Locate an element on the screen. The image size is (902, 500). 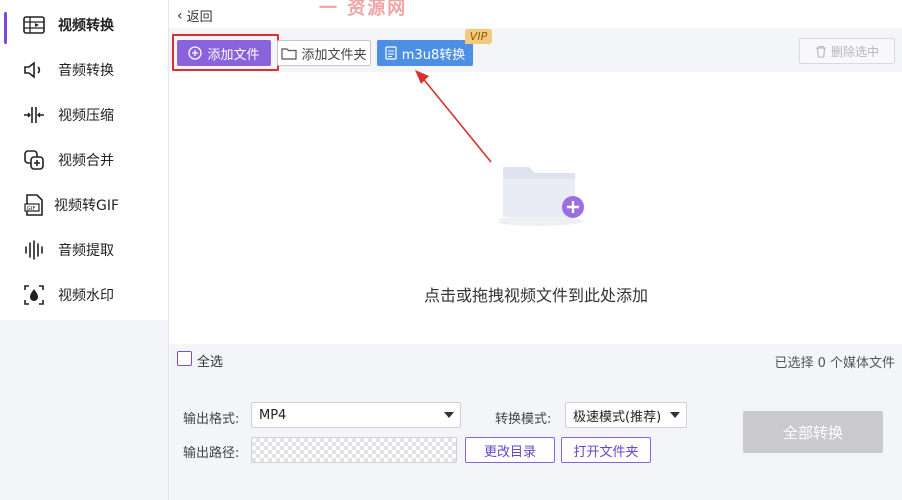
sidebar-item-label: 音频提取 is located at coordinates (86, 250).